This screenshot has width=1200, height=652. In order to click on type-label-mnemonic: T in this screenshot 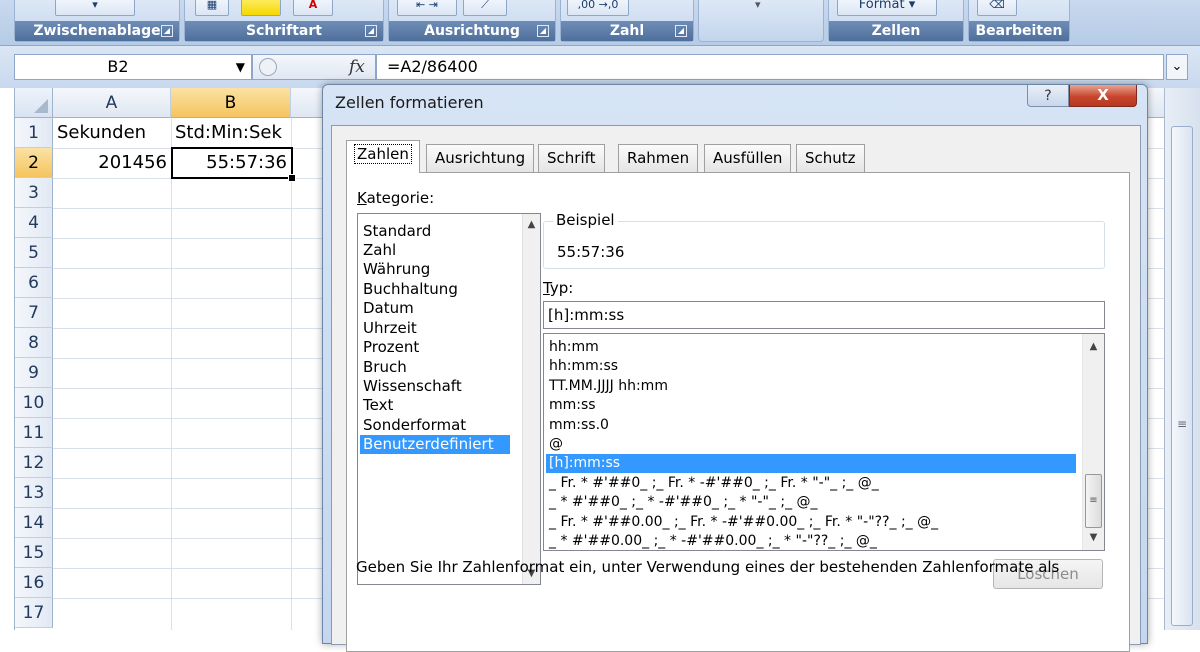, I will do `click(546, 288)`.